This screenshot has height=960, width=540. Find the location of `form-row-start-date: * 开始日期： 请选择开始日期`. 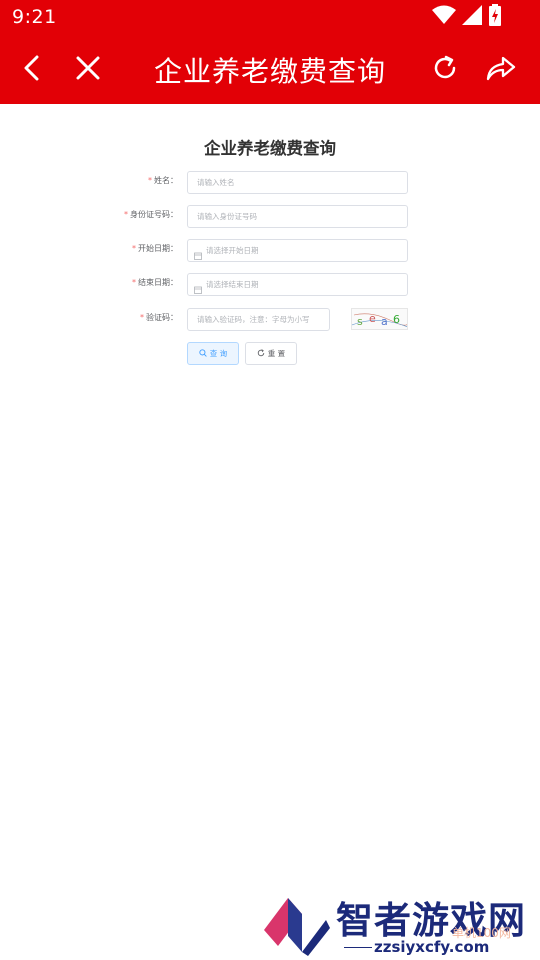

form-row-start-date: * 开始日期： 请选择开始日期 is located at coordinates (255, 251).